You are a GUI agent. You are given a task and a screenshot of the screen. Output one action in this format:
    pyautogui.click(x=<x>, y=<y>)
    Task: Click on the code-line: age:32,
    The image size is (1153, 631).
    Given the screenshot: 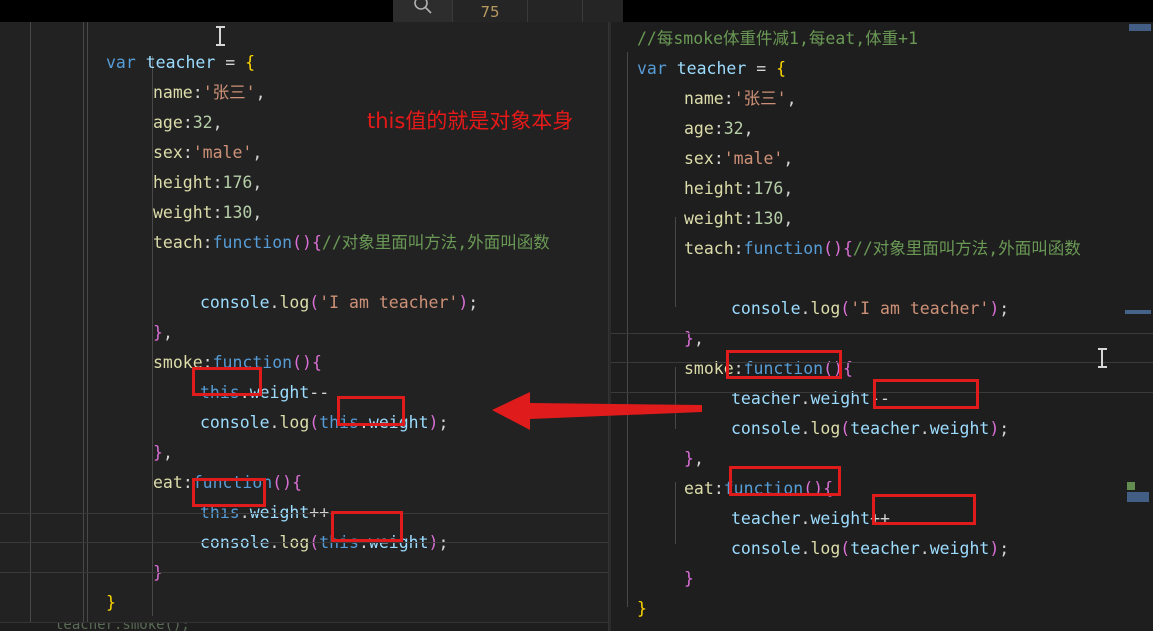 What is the action you would take?
    pyautogui.click(x=882, y=129)
    